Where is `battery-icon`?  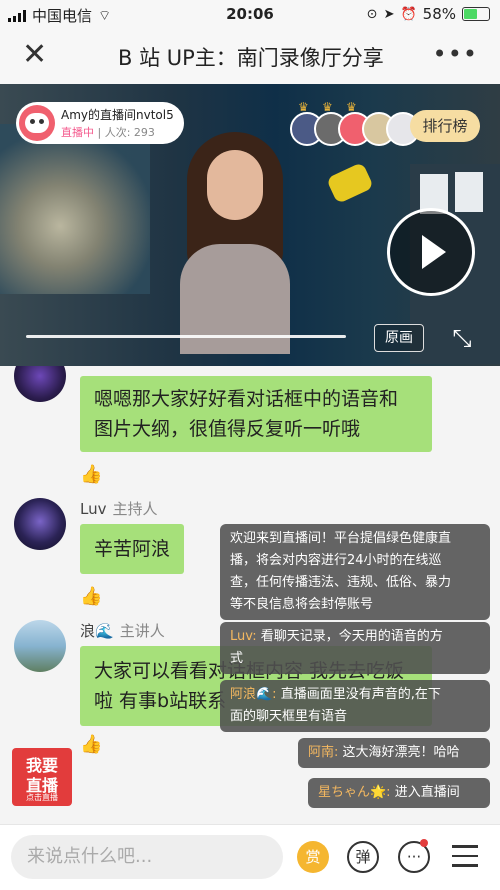 battery-icon is located at coordinates (476, 14).